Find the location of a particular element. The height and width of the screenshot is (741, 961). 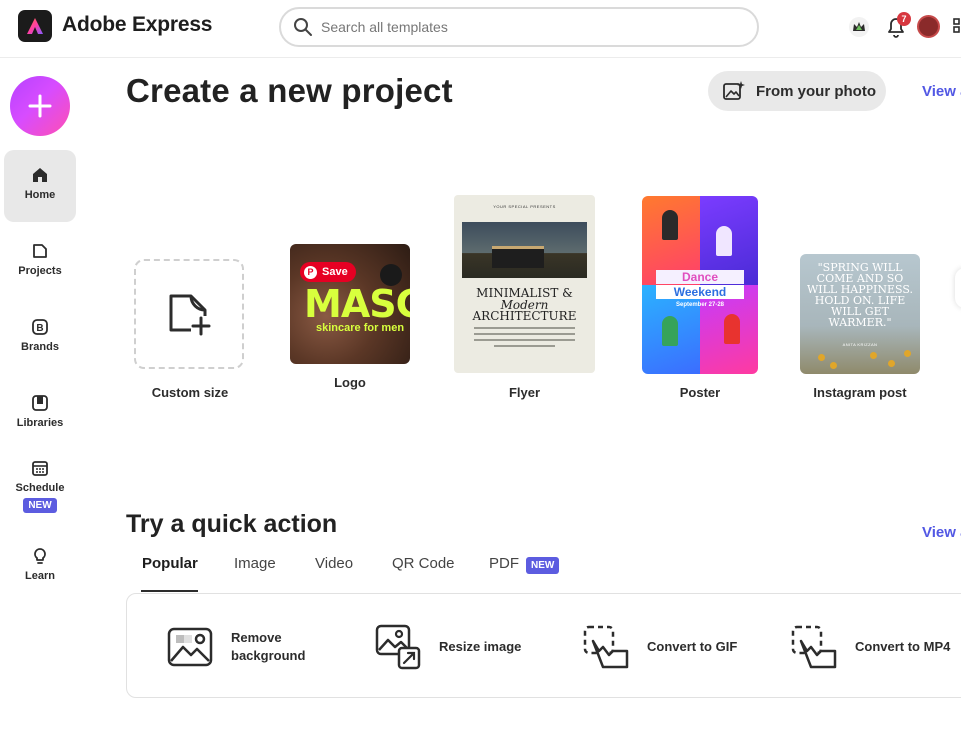

home-icon is located at coordinates (40, 175).